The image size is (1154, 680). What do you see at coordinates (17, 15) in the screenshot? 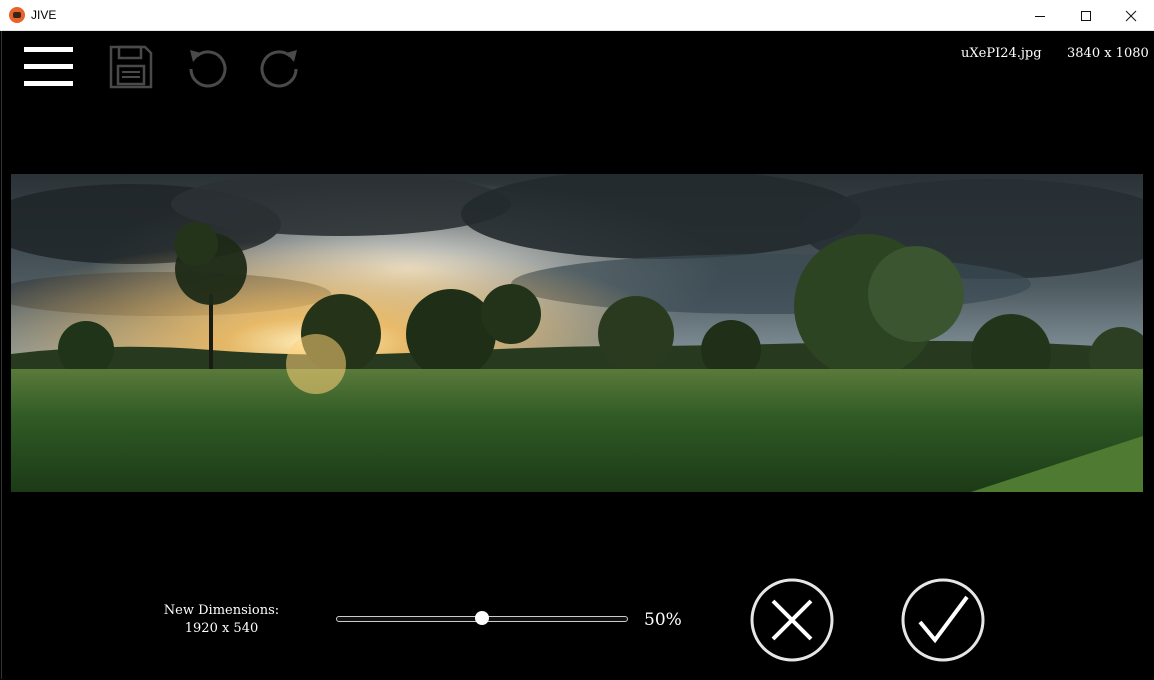
I see `app-camera-icon` at bounding box center [17, 15].